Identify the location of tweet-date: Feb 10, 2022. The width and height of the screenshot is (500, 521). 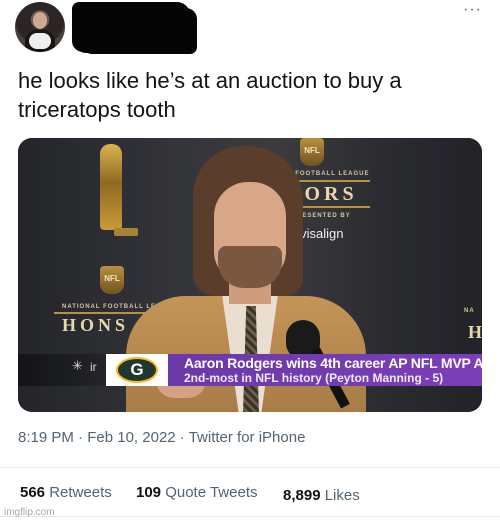
(131, 437).